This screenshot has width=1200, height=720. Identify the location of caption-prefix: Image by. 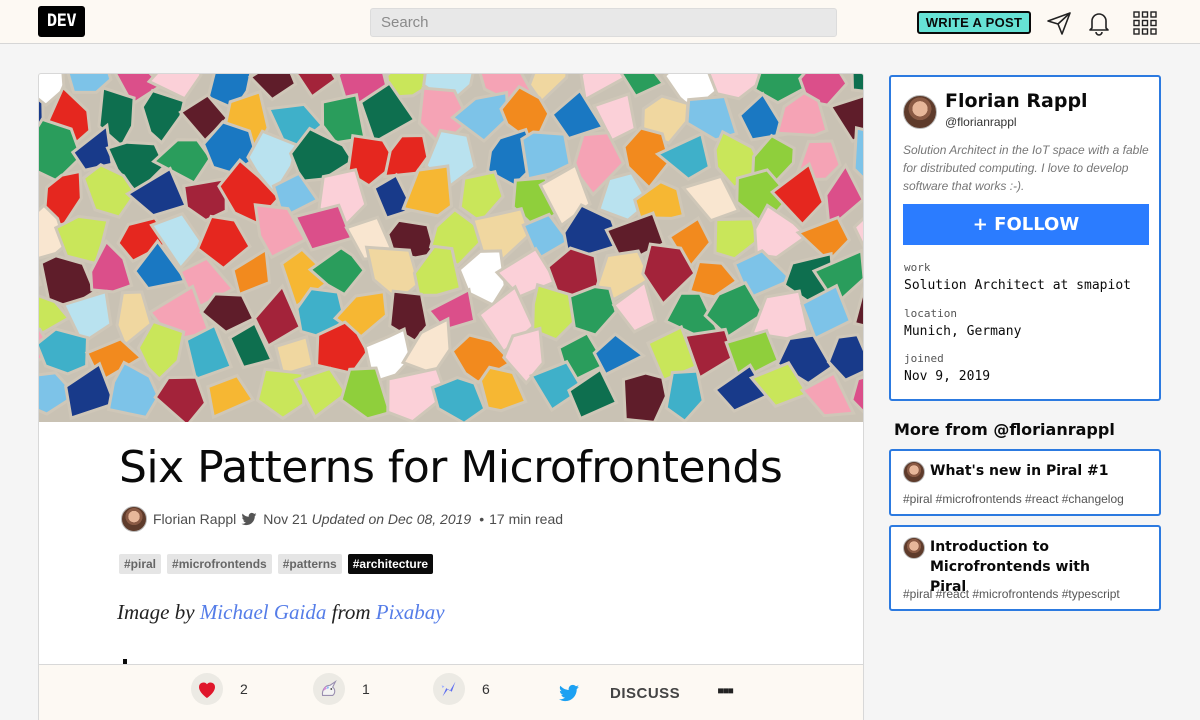
(156, 612).